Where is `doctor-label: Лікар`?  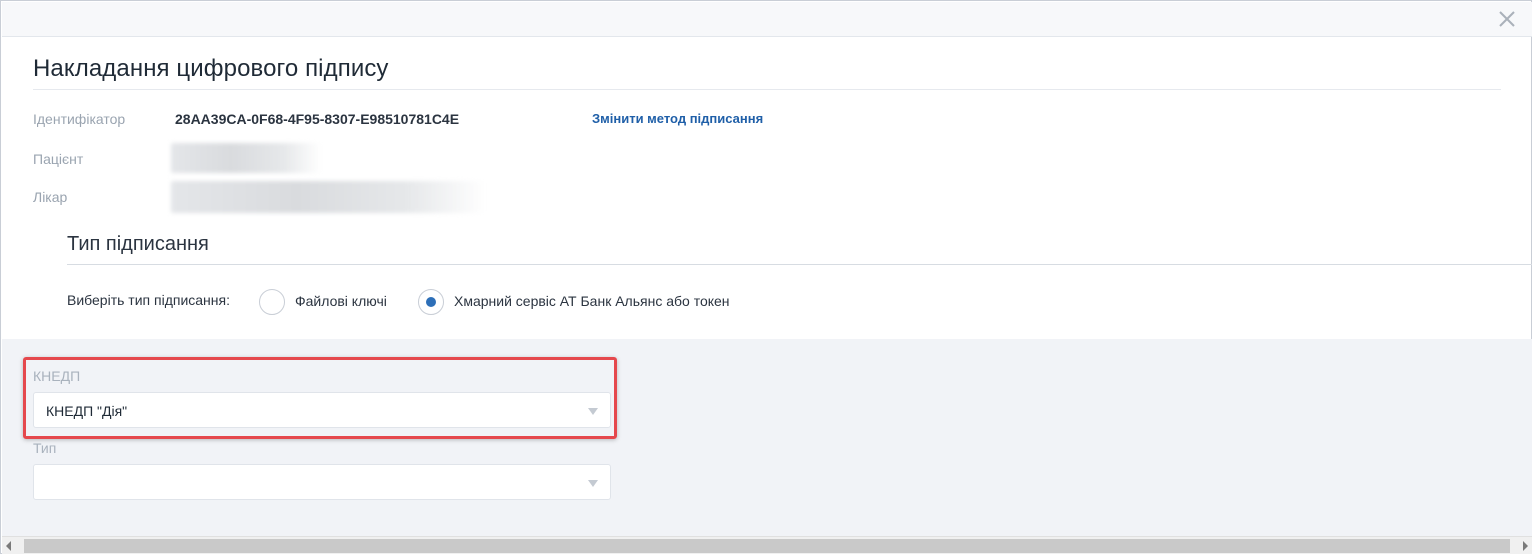
doctor-label: Лікар is located at coordinates (50, 197).